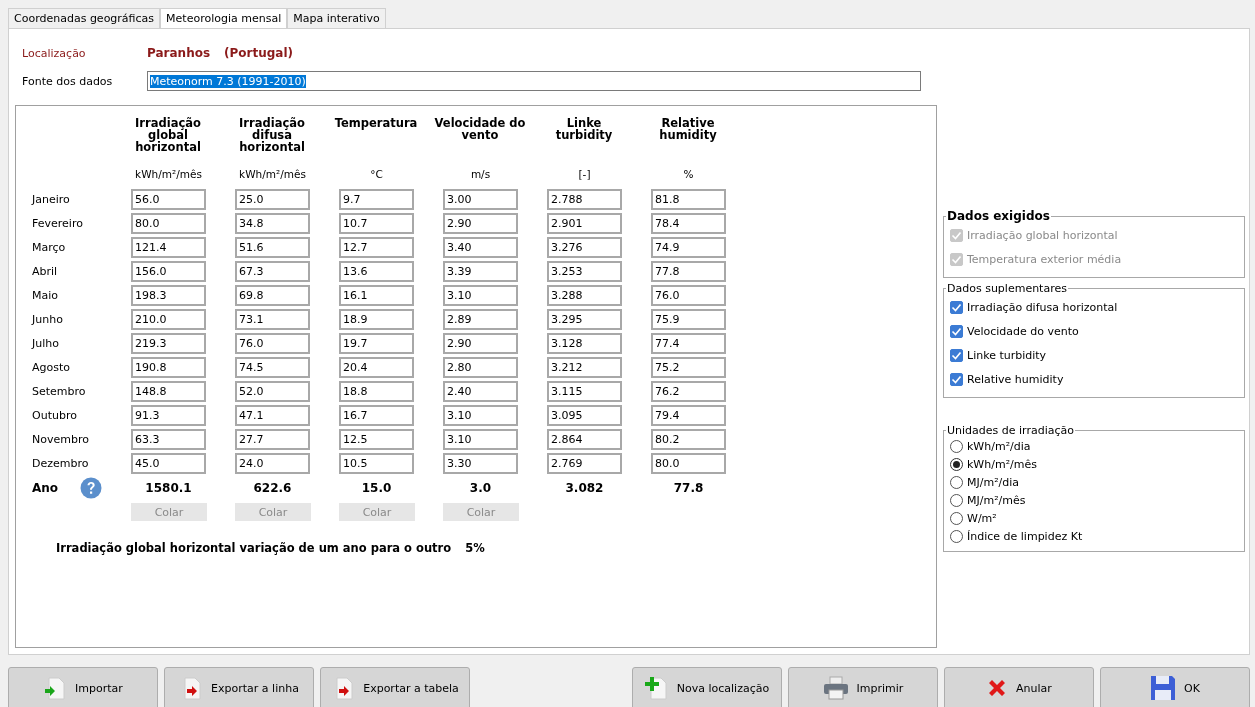  Describe the element at coordinates (224, 18) in the screenshot. I see `tab: Meteorologia mensal` at that location.